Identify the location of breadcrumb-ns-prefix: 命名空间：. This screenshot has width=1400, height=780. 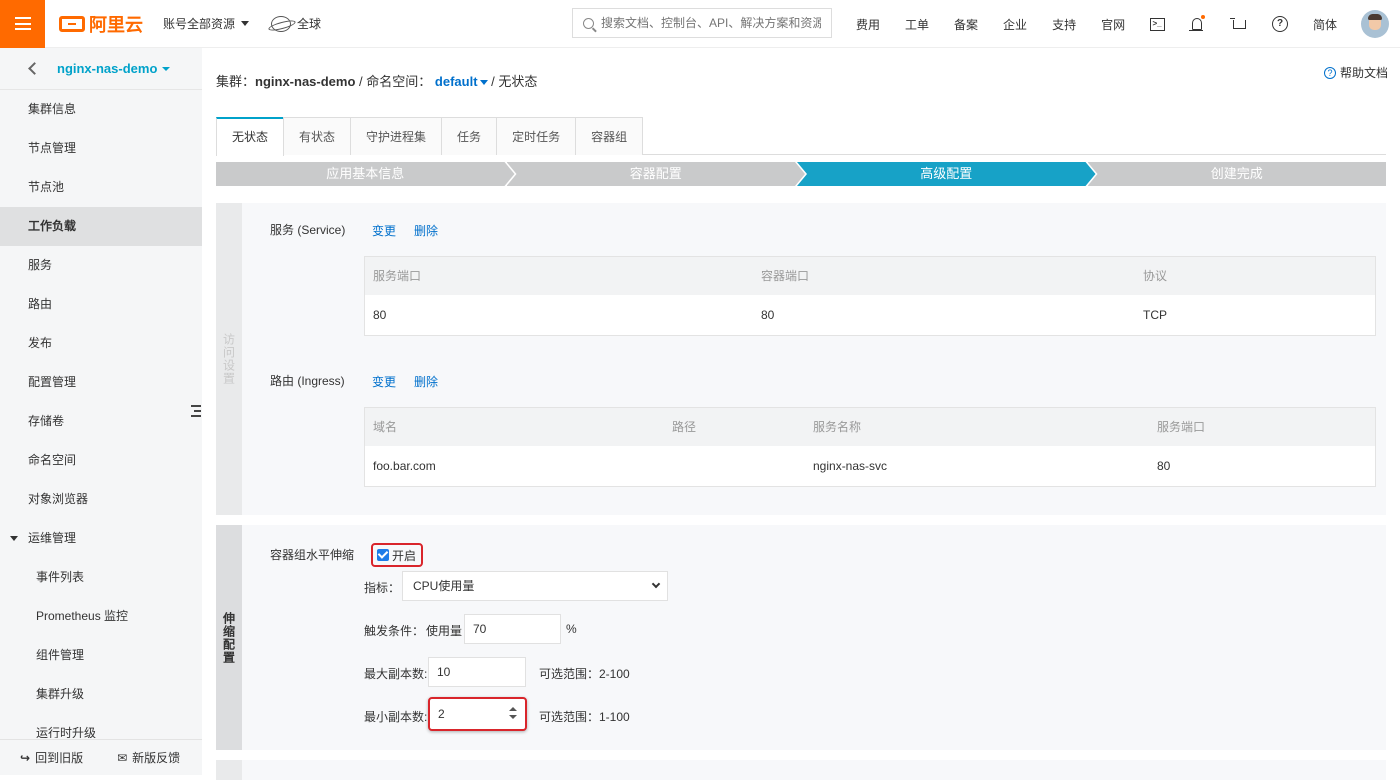
(399, 81).